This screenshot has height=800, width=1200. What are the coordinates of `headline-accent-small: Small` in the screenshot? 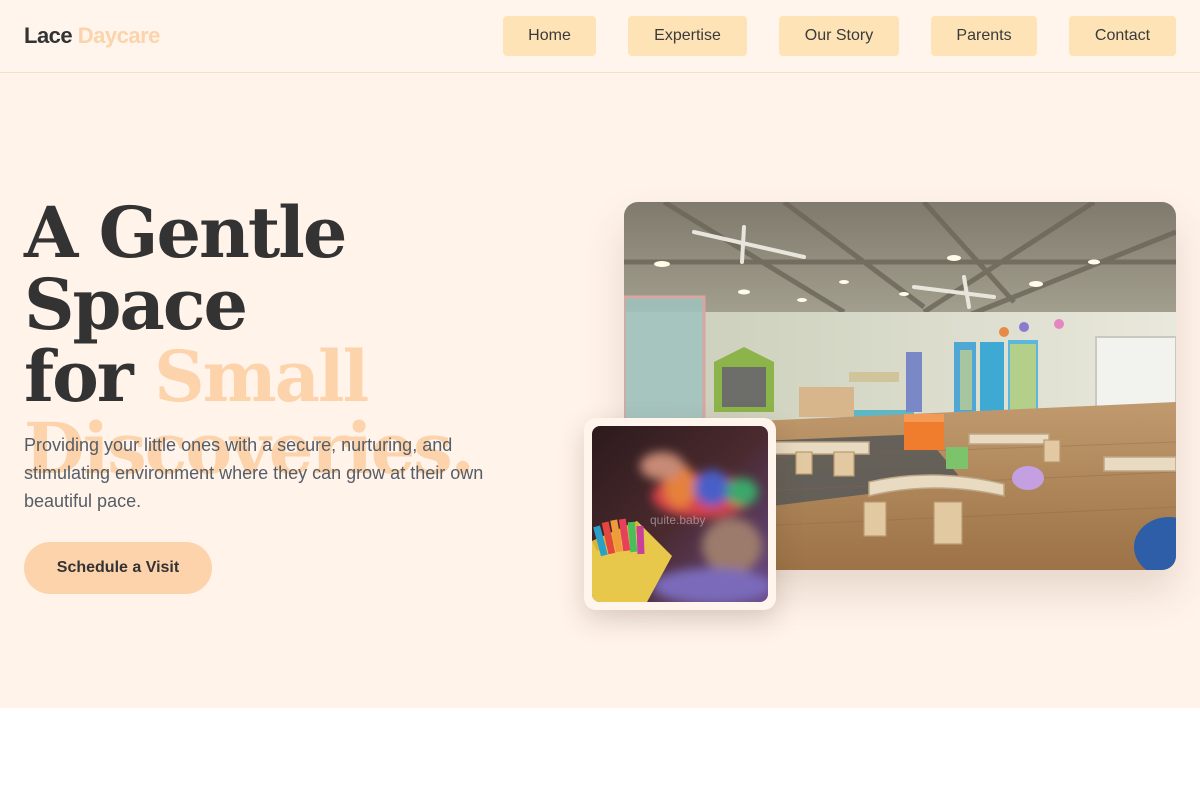 It's located at (261, 376).